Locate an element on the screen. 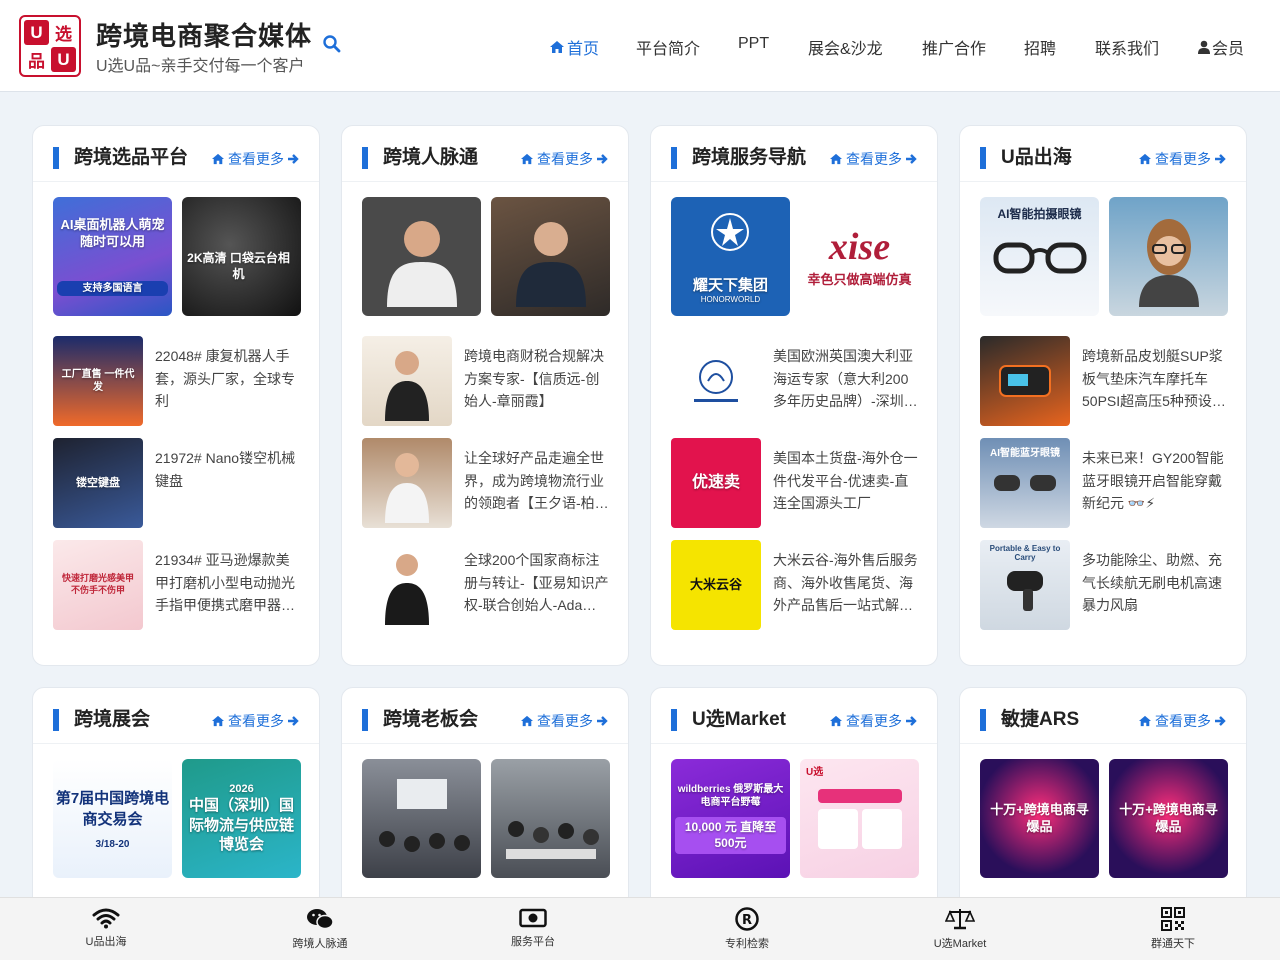 The image size is (1280, 960). nav-member: 会员 is located at coordinates (1221, 47).